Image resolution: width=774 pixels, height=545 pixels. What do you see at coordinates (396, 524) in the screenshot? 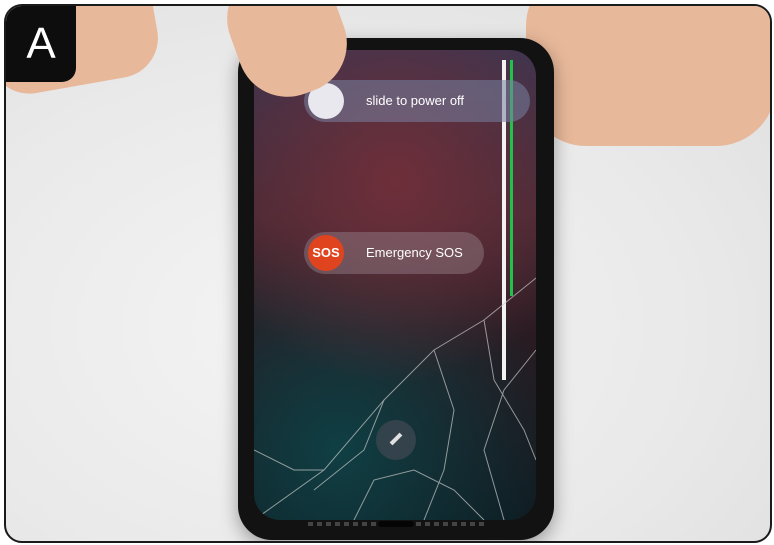
I see `charging-port` at bounding box center [396, 524].